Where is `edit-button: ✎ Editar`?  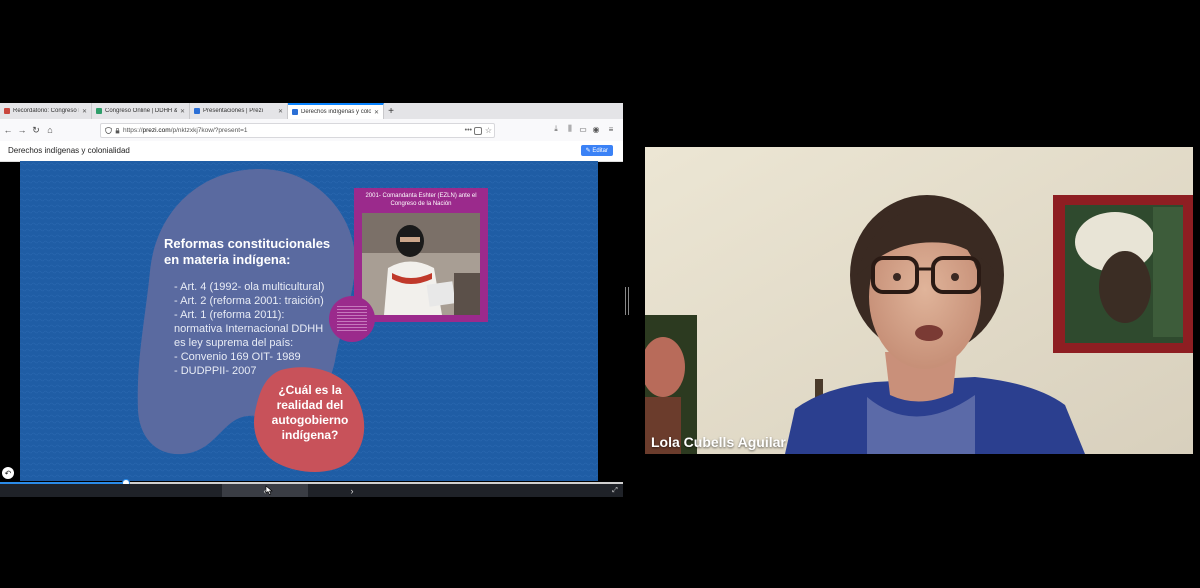
edit-button: ✎ Editar is located at coordinates (596, 150).